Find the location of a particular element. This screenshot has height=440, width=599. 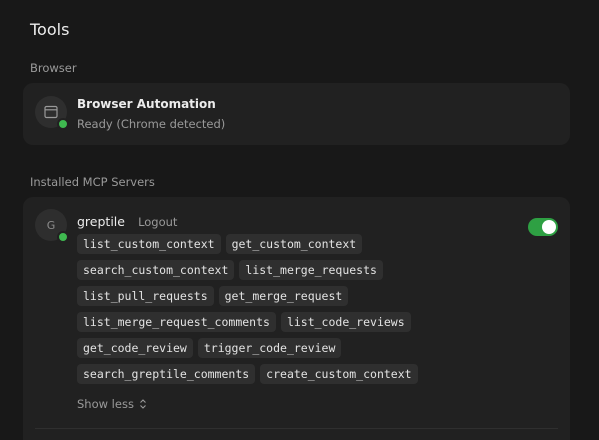

server-avatar: G is located at coordinates (52, 226).